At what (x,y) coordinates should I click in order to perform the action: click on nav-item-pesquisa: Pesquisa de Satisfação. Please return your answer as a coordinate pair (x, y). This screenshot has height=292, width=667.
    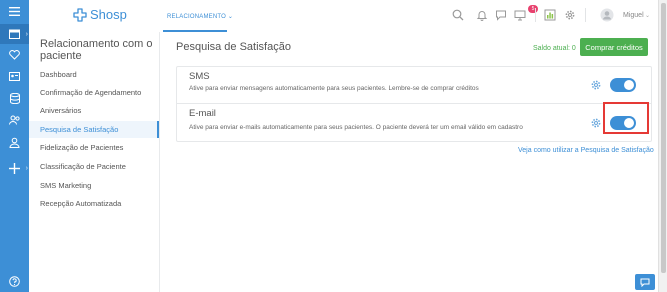
    Looking at the image, I should click on (79, 129).